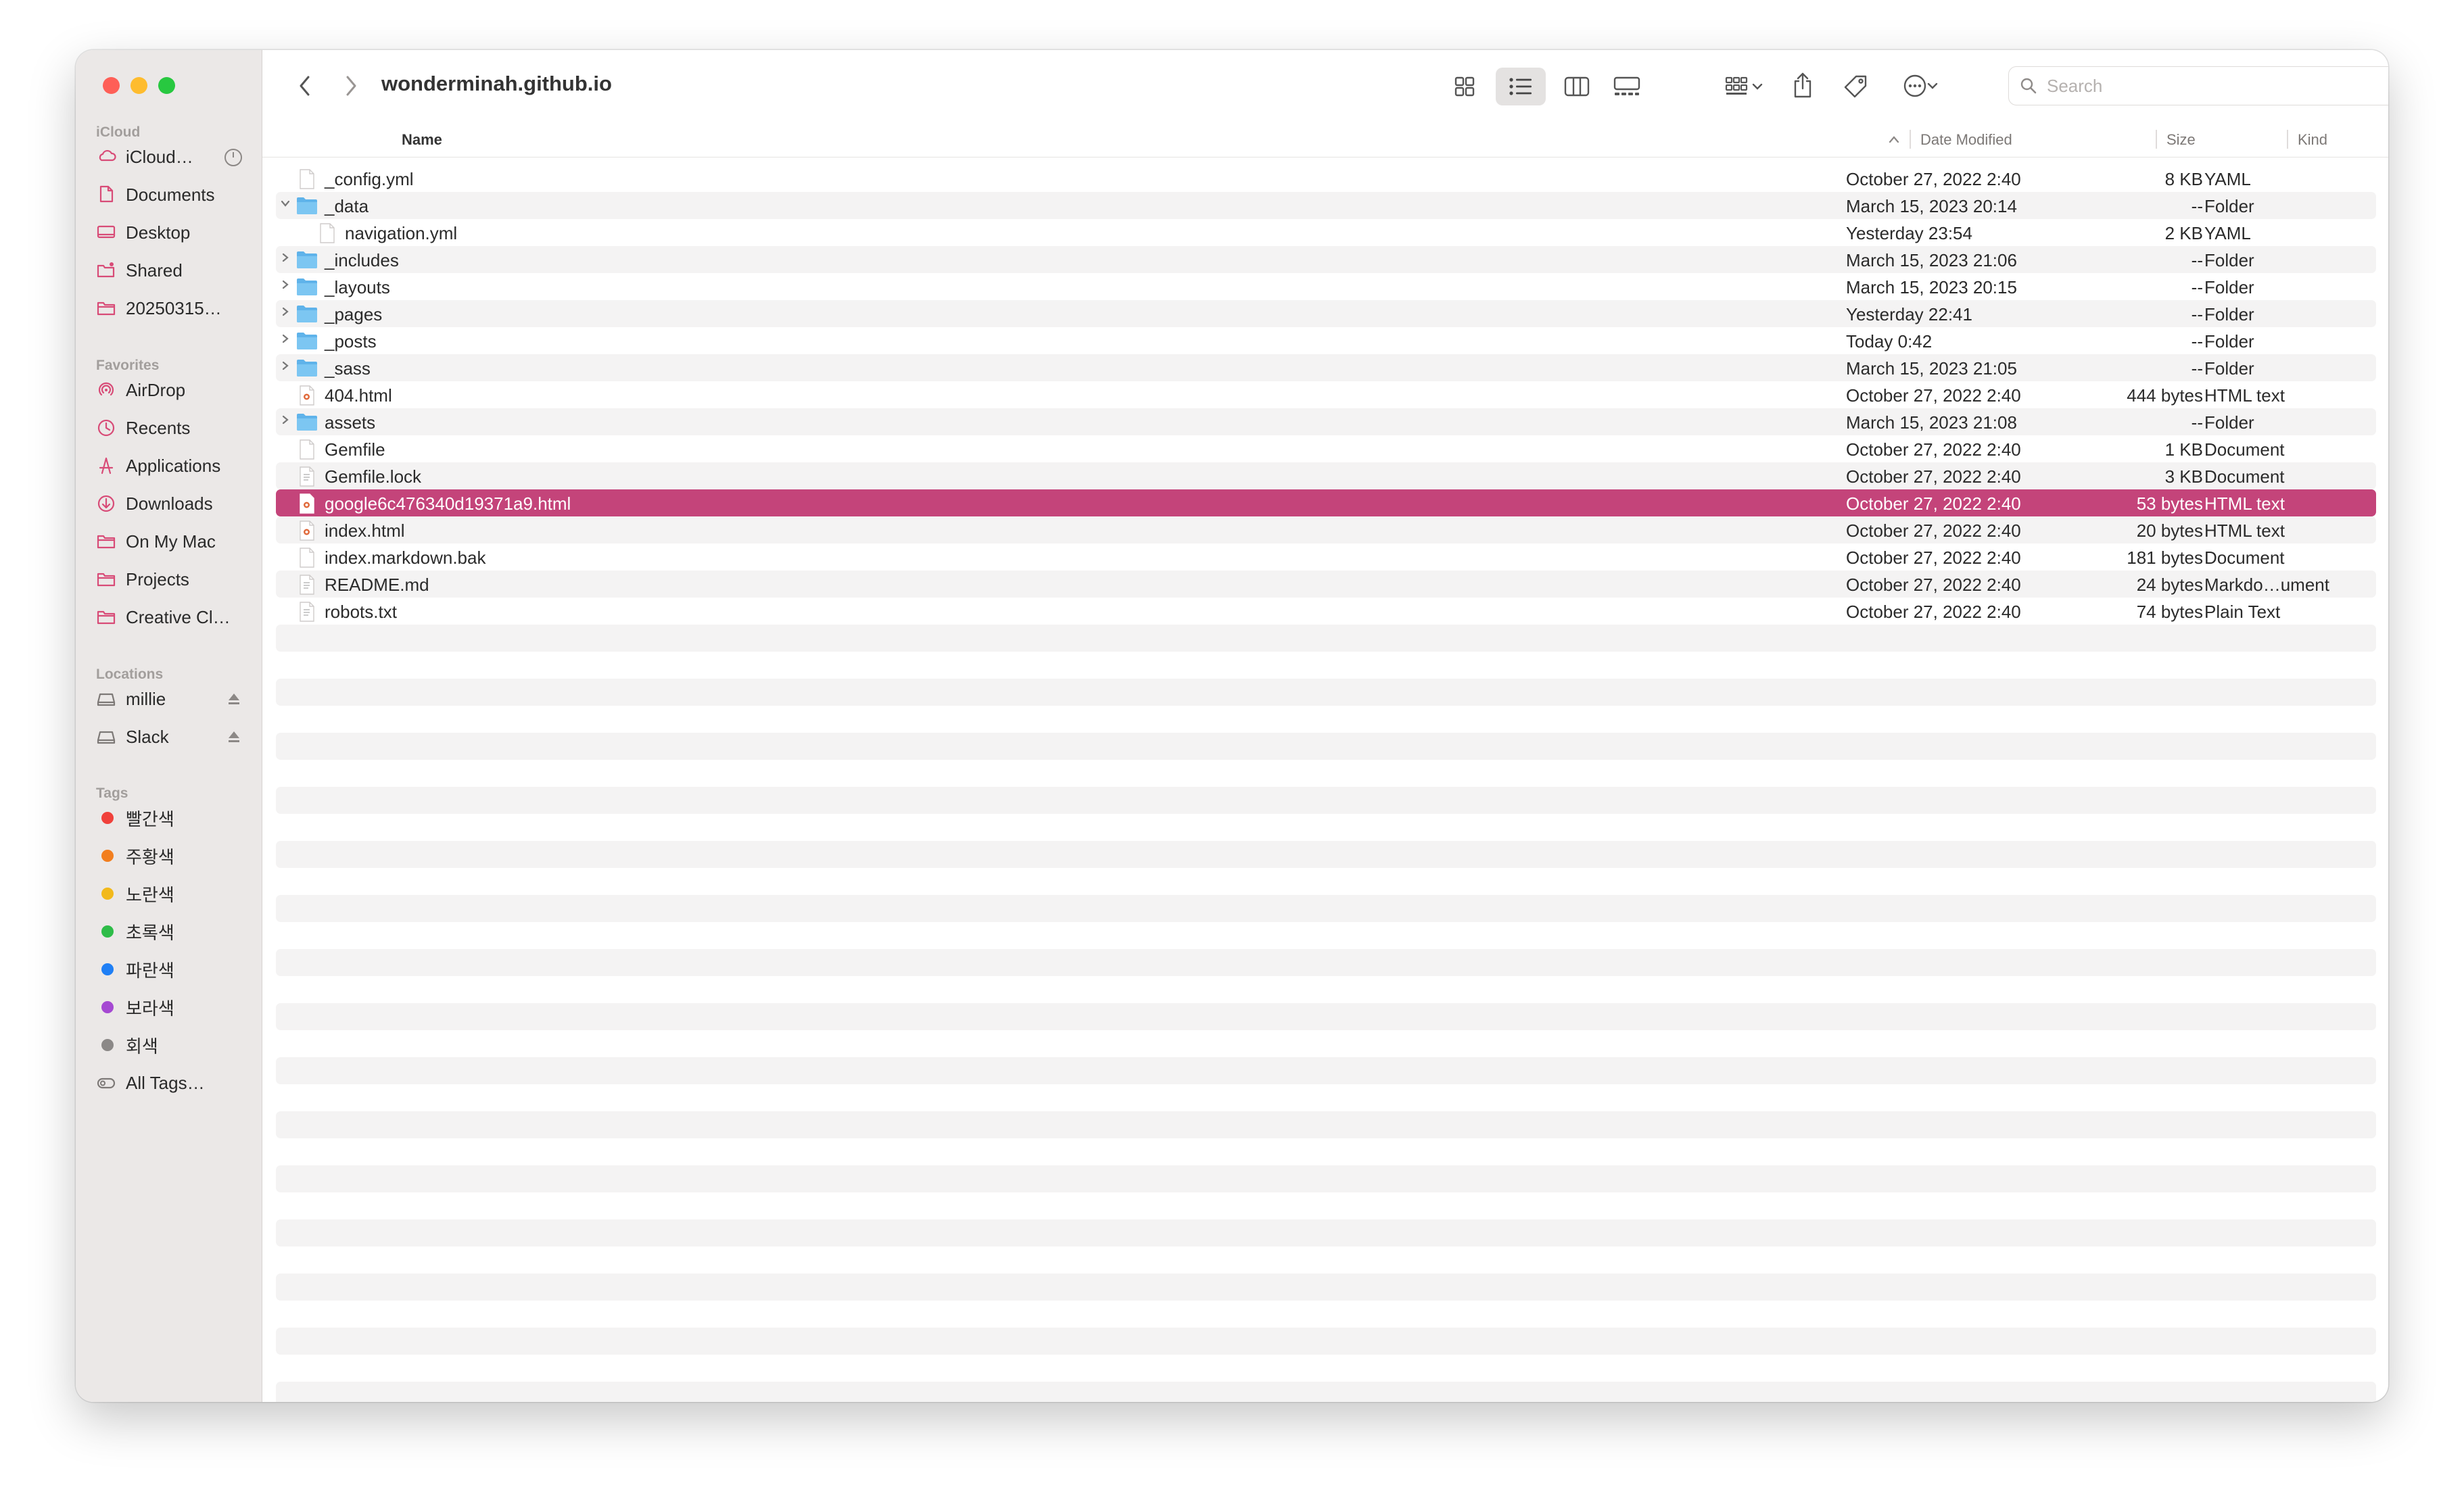 Image resolution: width=2464 pixels, height=1502 pixels. I want to click on file-date: March 15, 2023 20:15, so click(1931, 287).